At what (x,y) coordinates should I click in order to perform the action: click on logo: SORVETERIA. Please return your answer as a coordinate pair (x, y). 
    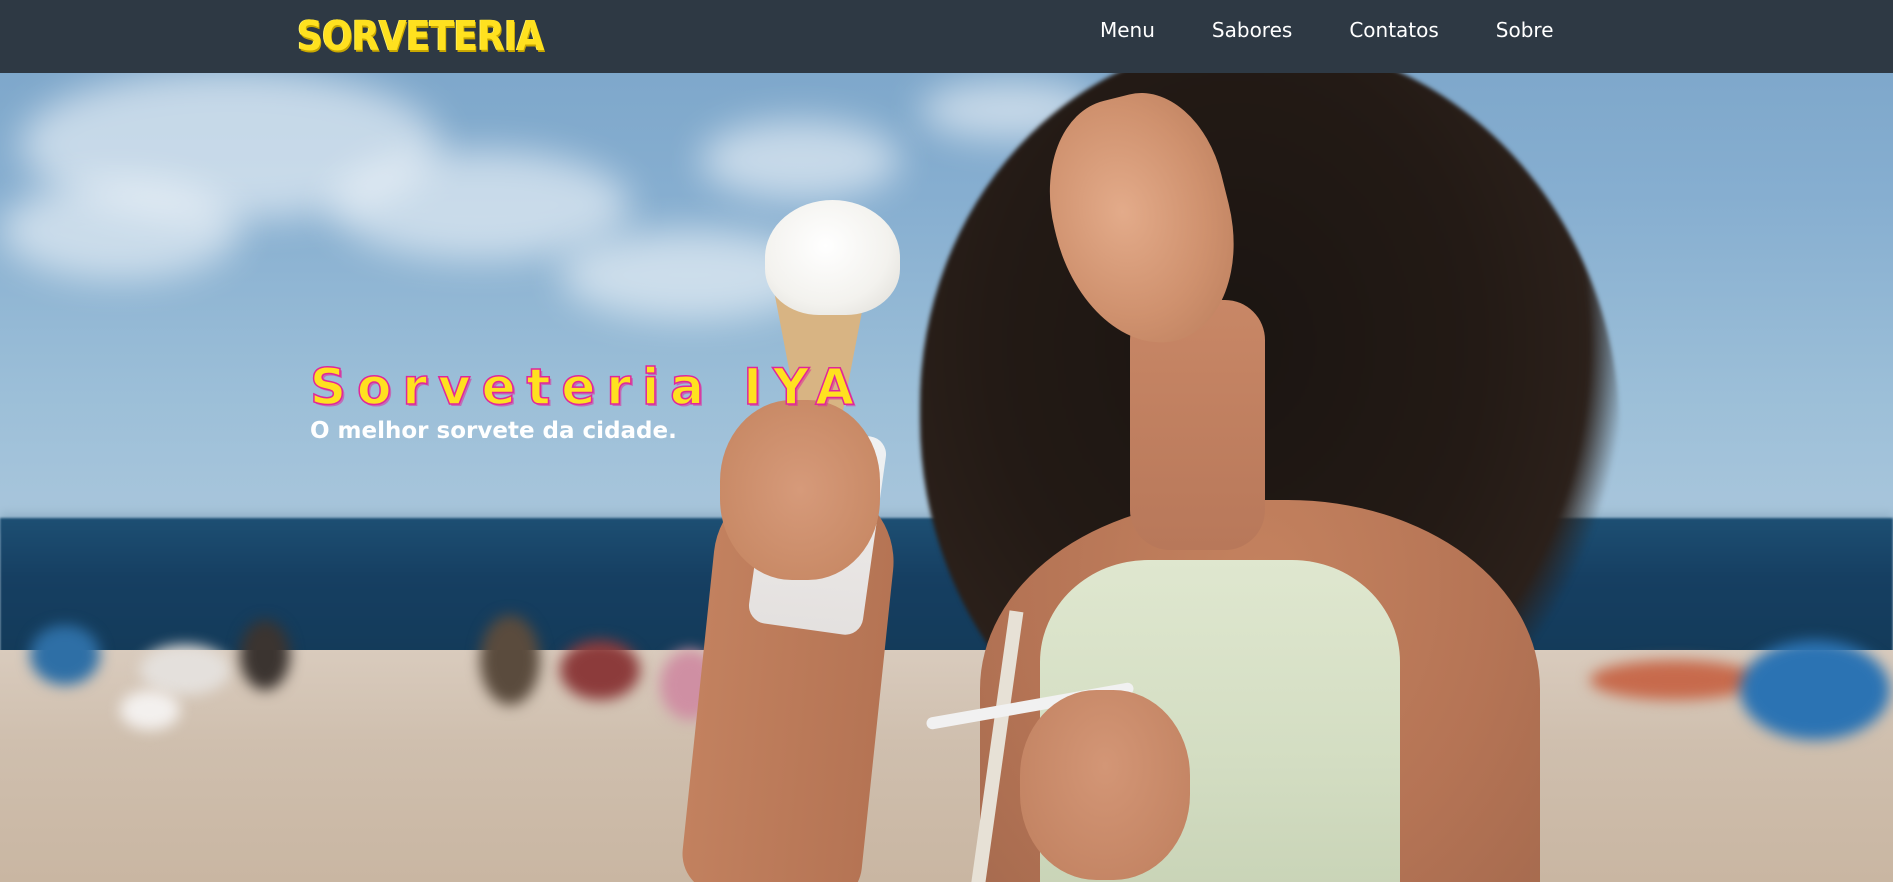
    Looking at the image, I should click on (420, 36).